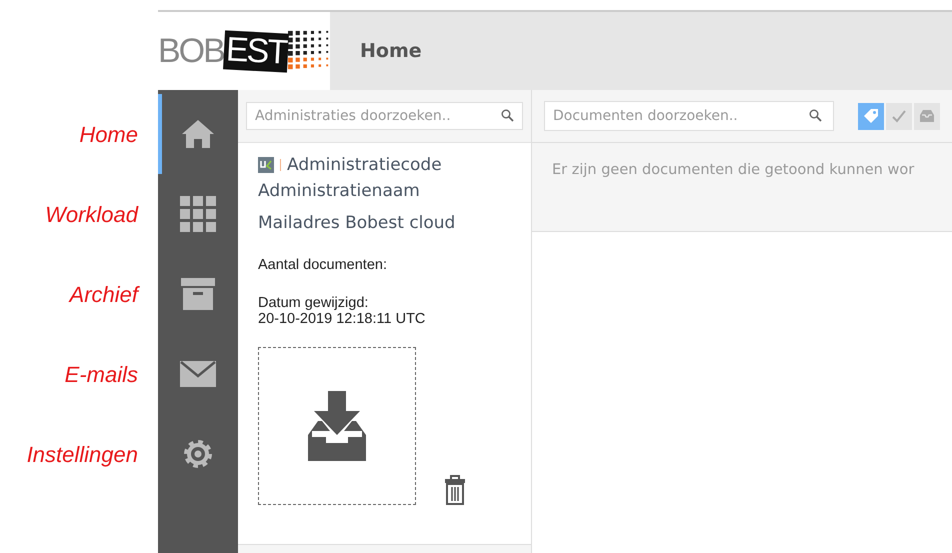 This screenshot has width=952, height=553. I want to click on annotation-label: Workload, so click(91, 215).